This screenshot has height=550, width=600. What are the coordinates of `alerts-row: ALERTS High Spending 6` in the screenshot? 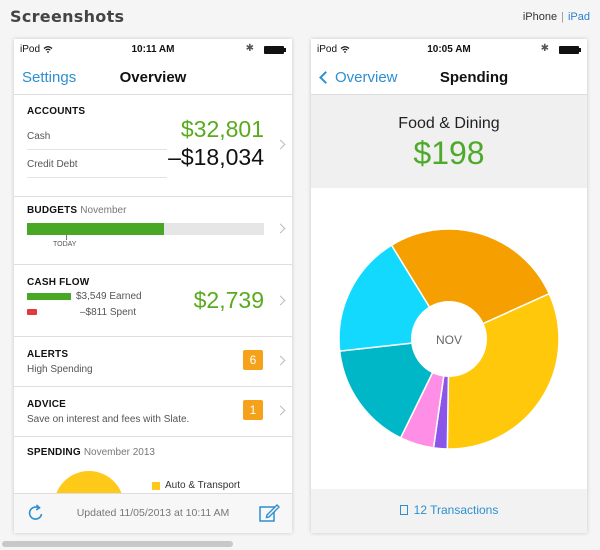 It's located at (153, 362).